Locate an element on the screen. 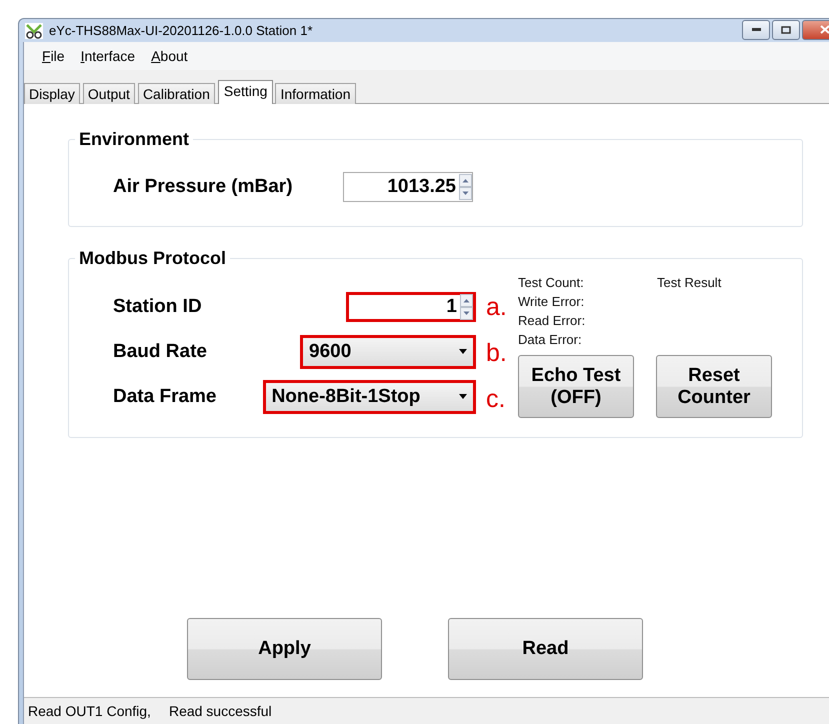 The width and height of the screenshot is (829, 724). app-logo-icon is located at coordinates (34, 30).